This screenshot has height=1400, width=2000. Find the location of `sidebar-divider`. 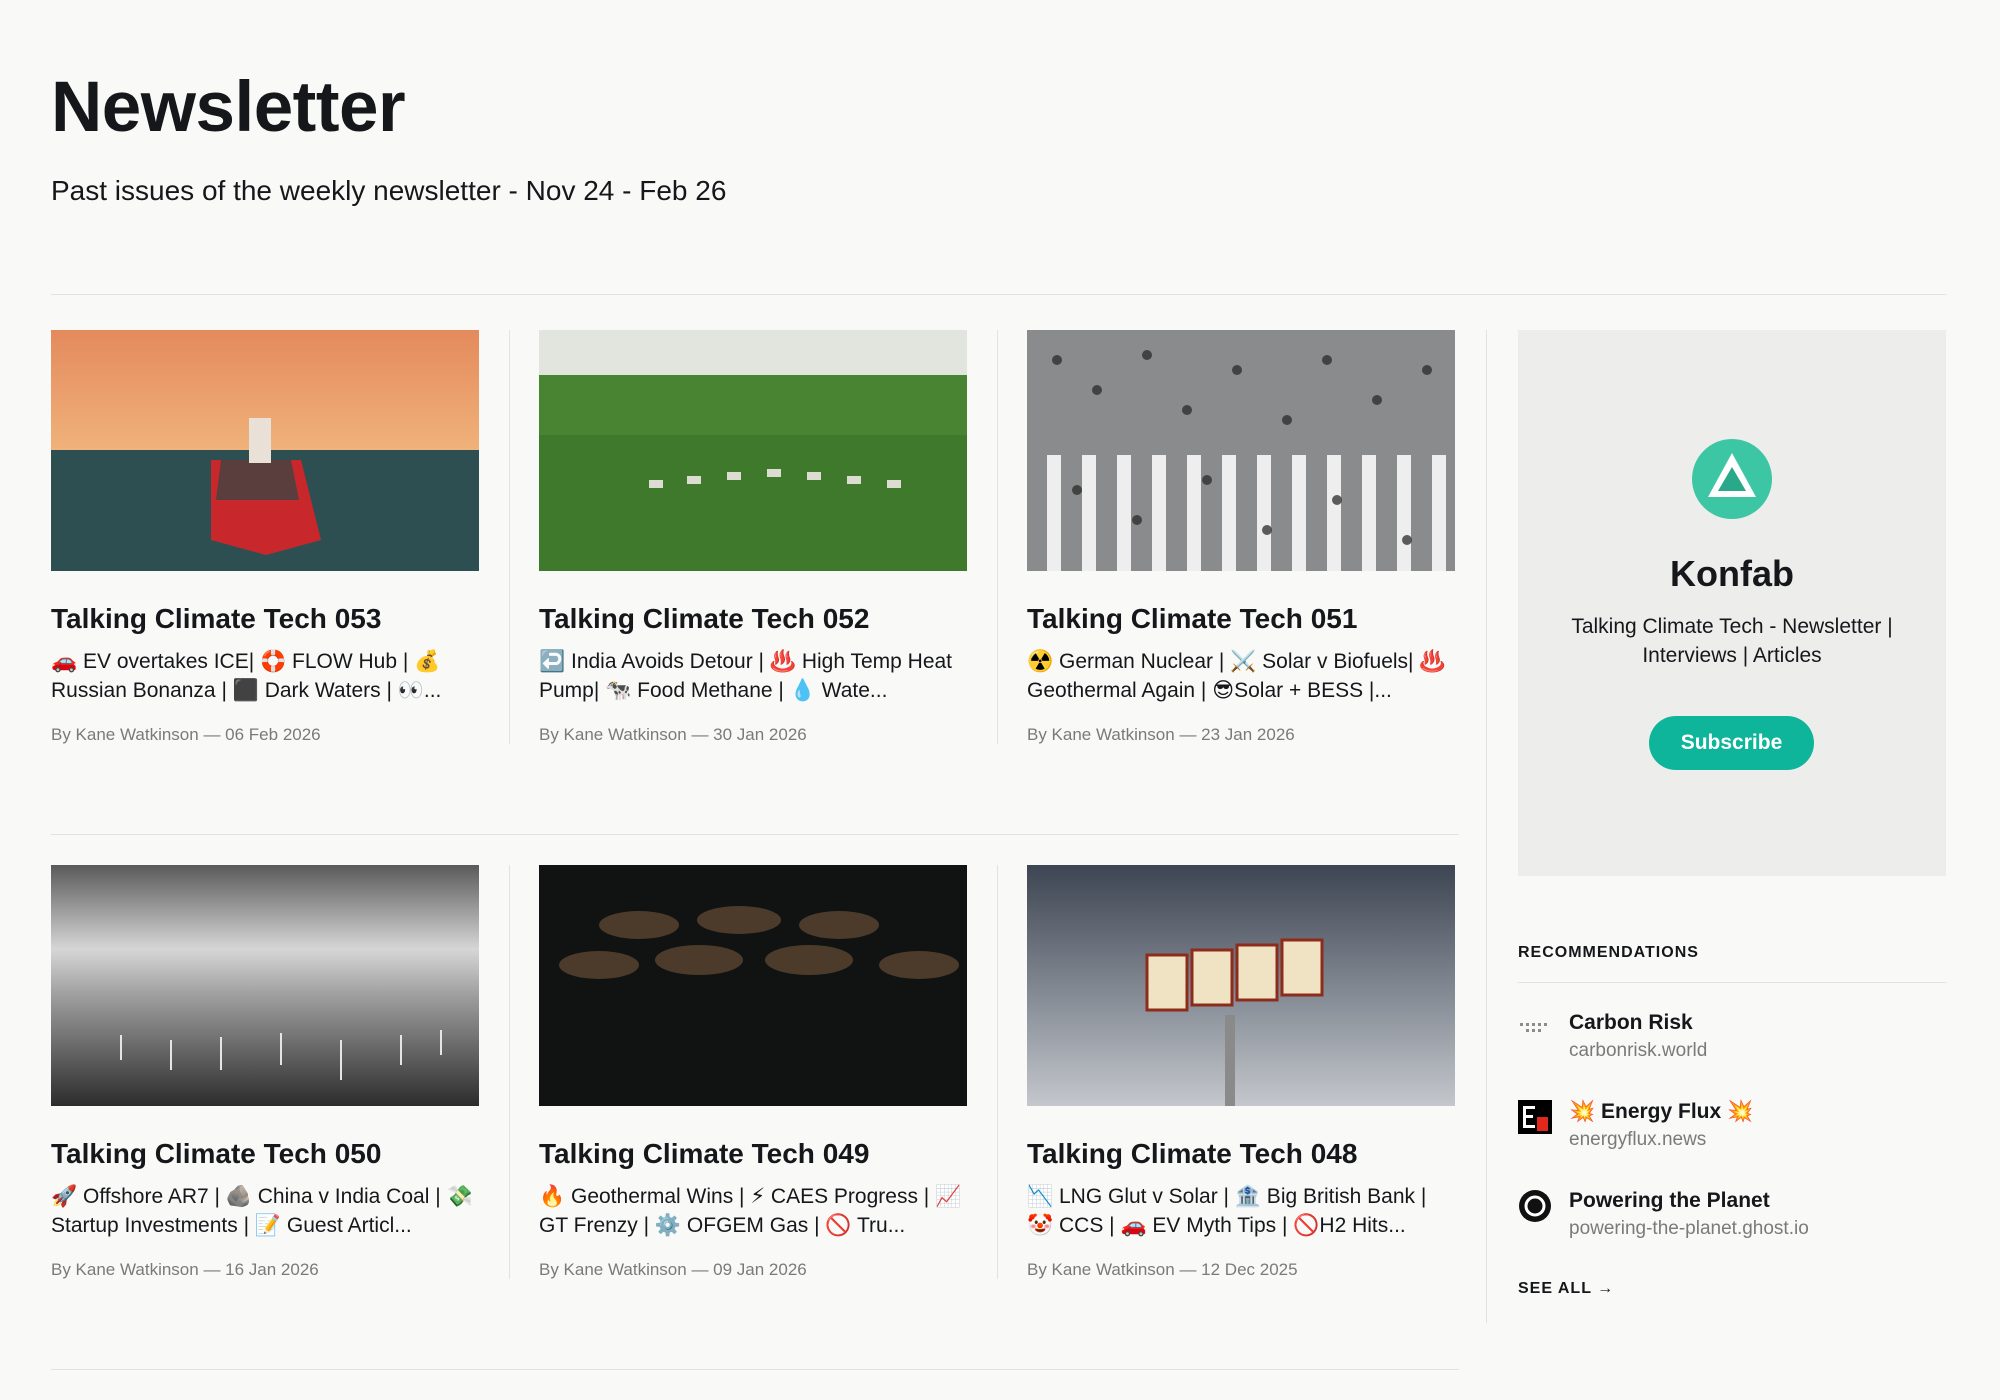

sidebar-divider is located at coordinates (1486, 826).